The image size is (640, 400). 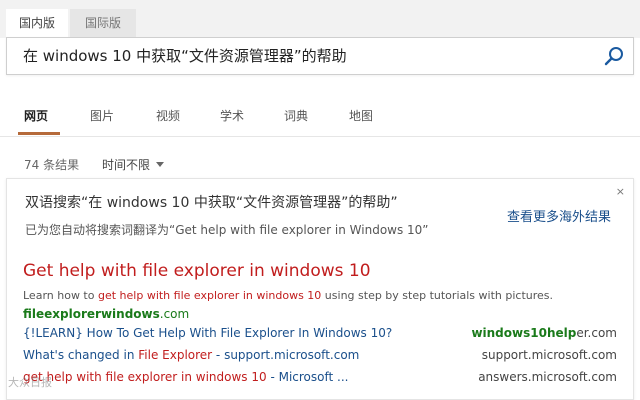 I want to click on nav-divider, so click(x=320, y=136).